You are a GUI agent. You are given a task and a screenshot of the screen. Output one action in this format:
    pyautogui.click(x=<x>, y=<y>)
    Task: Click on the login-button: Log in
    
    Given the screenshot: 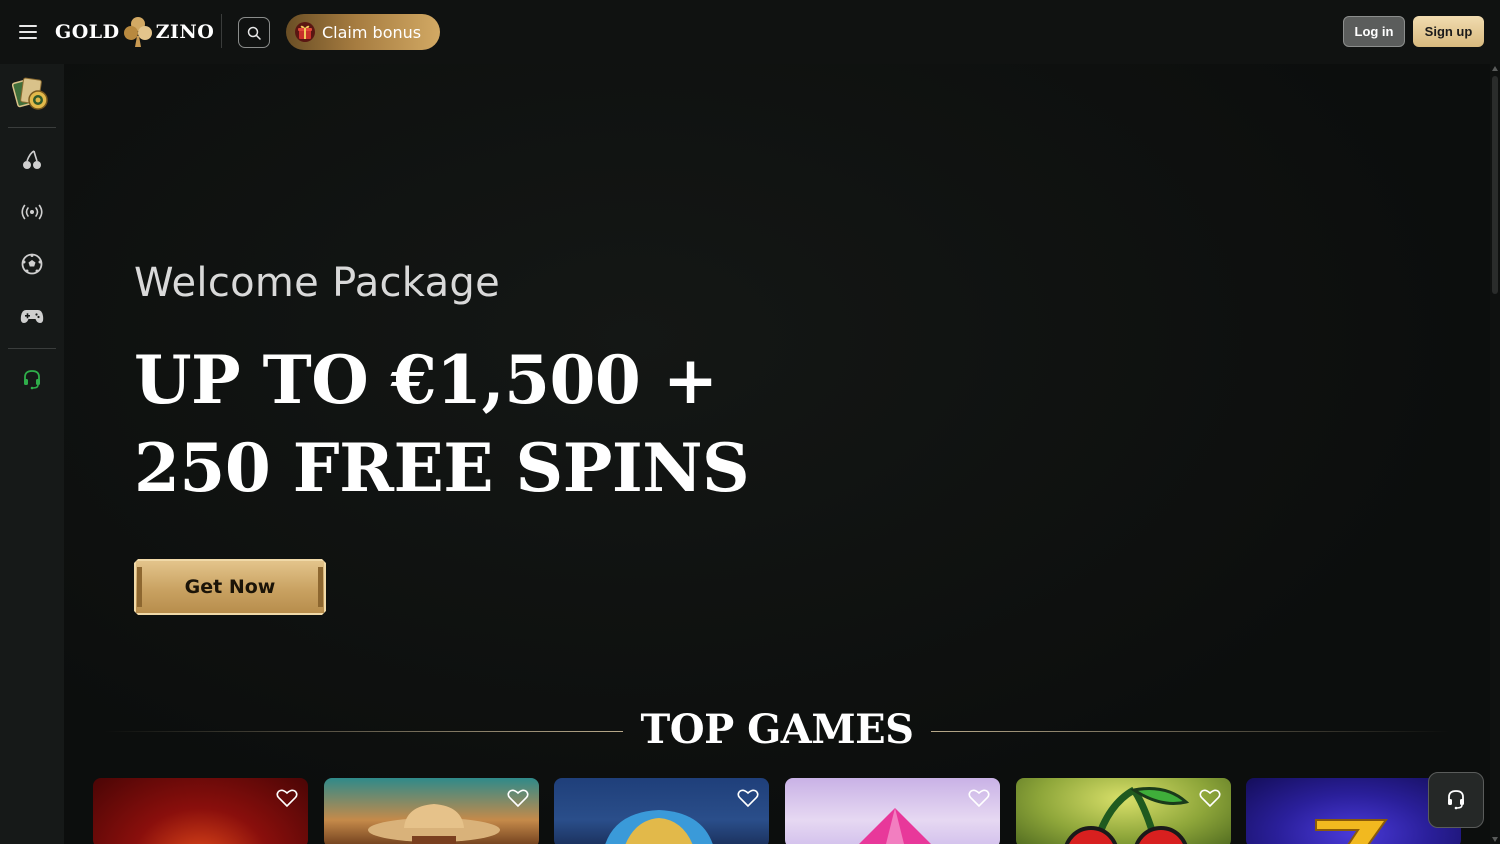 What is the action you would take?
    pyautogui.click(x=1374, y=31)
    